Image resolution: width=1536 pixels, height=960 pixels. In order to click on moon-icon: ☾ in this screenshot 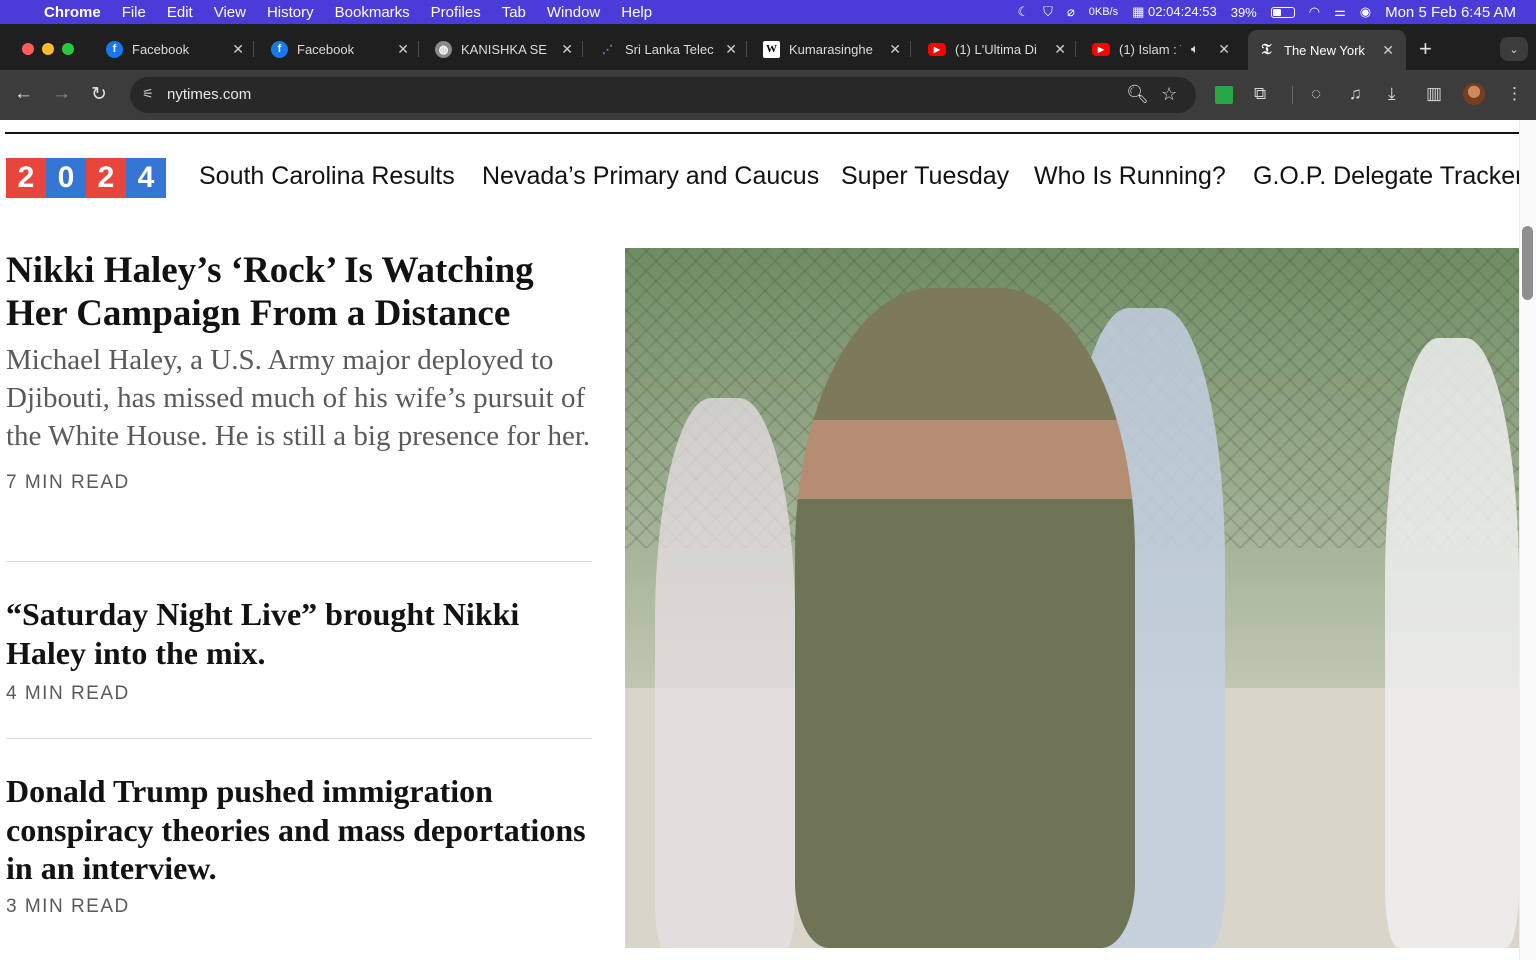, I will do `click(1024, 12)`.